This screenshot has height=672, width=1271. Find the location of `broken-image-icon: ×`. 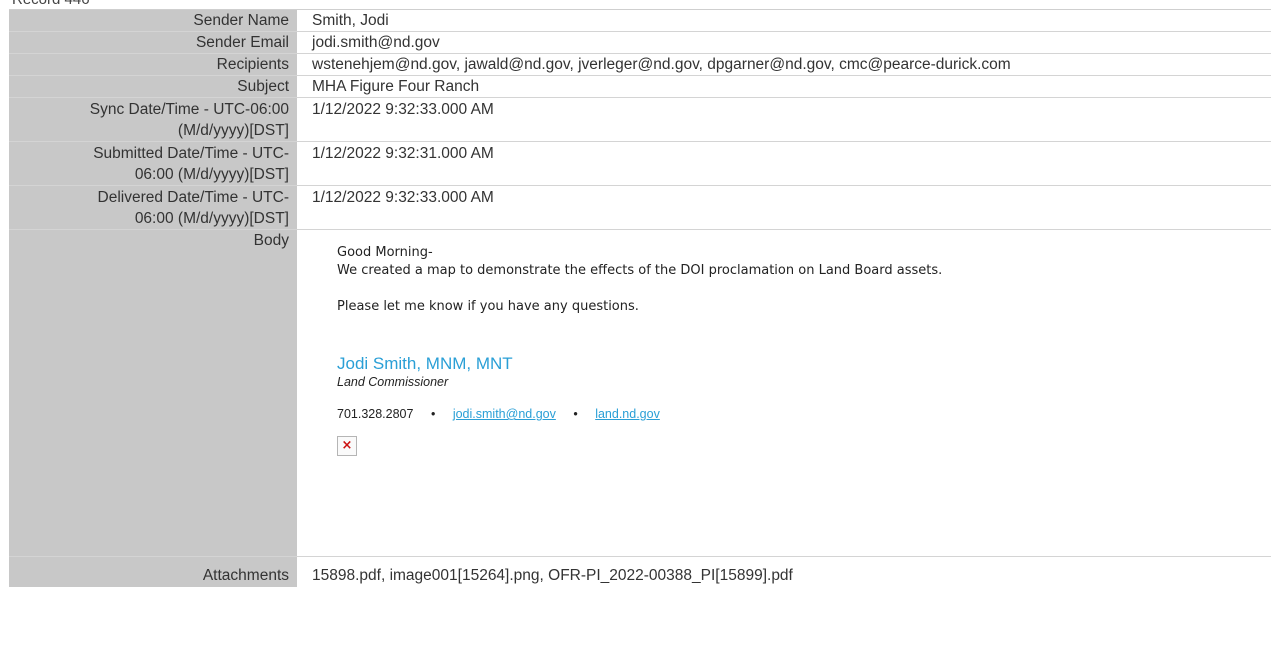

broken-image-icon: × is located at coordinates (347, 446).